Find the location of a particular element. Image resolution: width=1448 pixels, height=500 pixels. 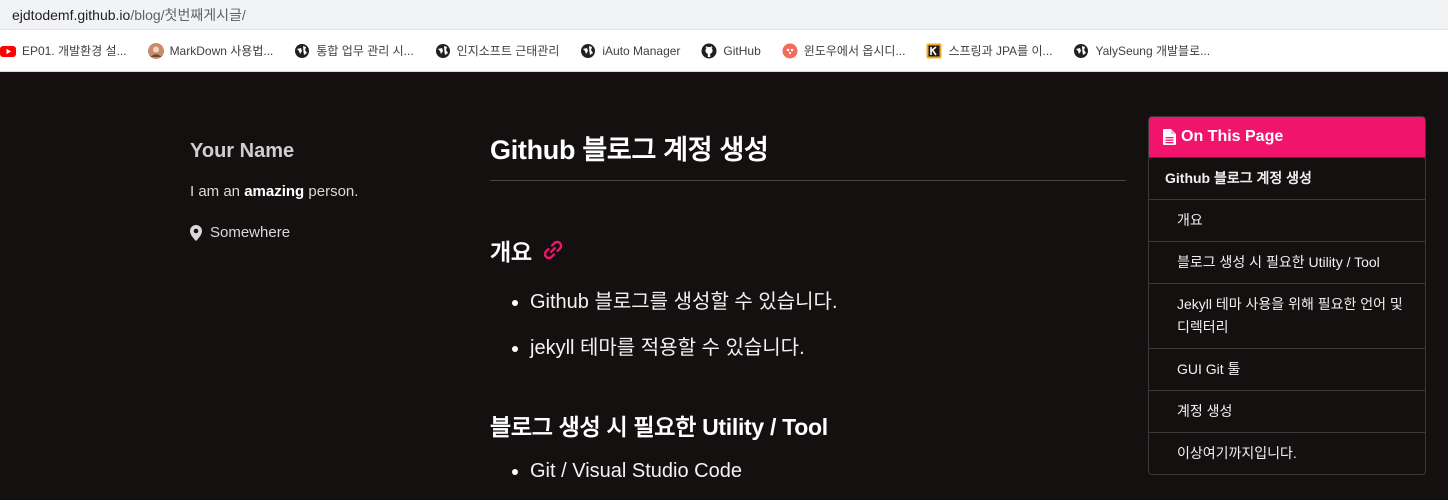

author-name: Your Name is located at coordinates (242, 151).